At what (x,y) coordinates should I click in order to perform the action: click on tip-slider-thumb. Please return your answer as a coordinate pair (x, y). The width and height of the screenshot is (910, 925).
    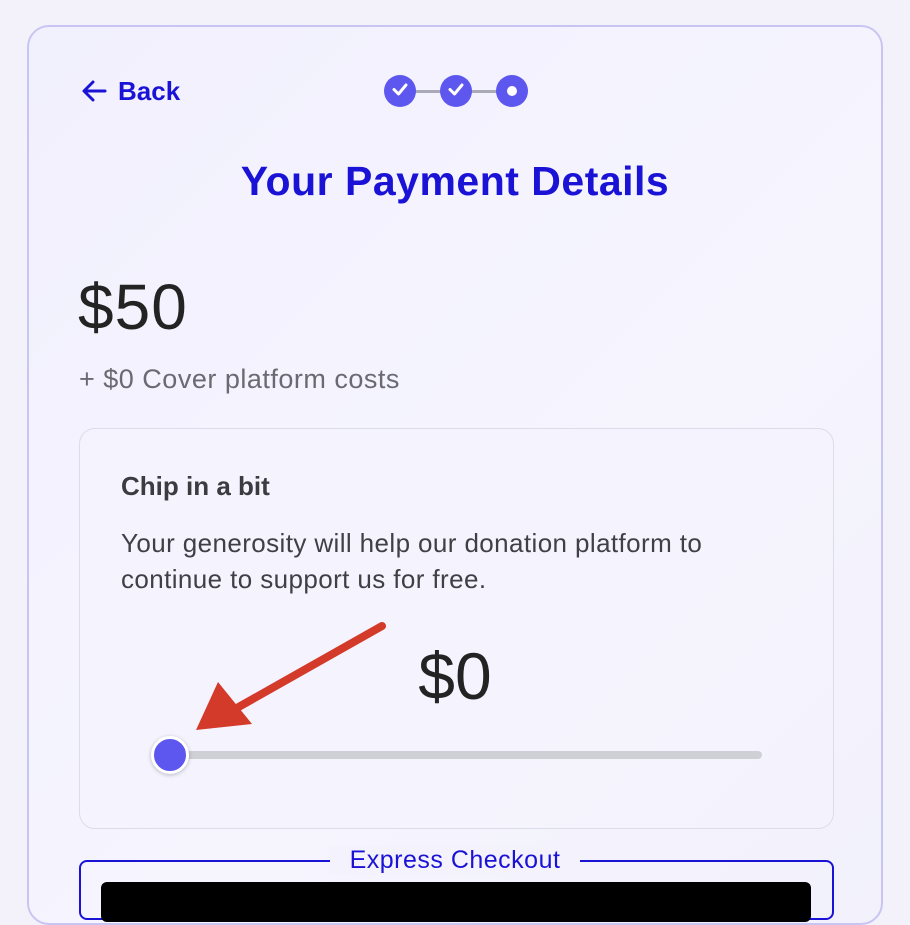
    Looking at the image, I should click on (170, 755).